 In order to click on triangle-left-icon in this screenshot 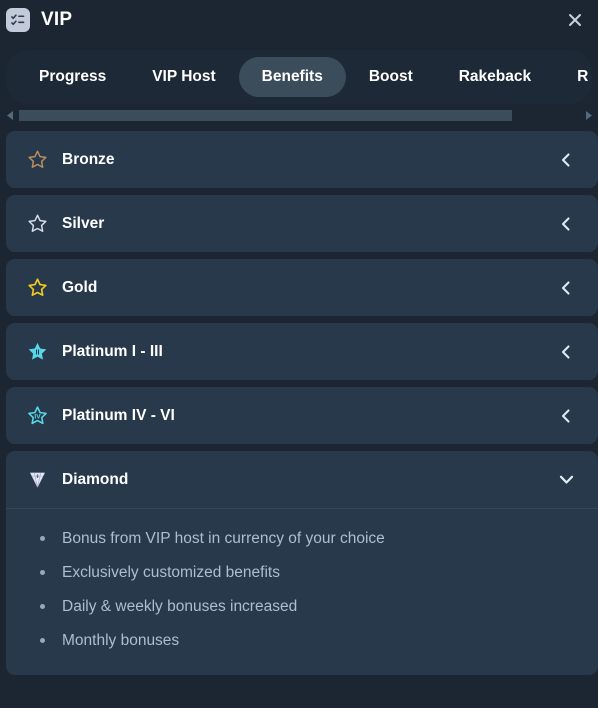, I will do `click(10, 115)`.